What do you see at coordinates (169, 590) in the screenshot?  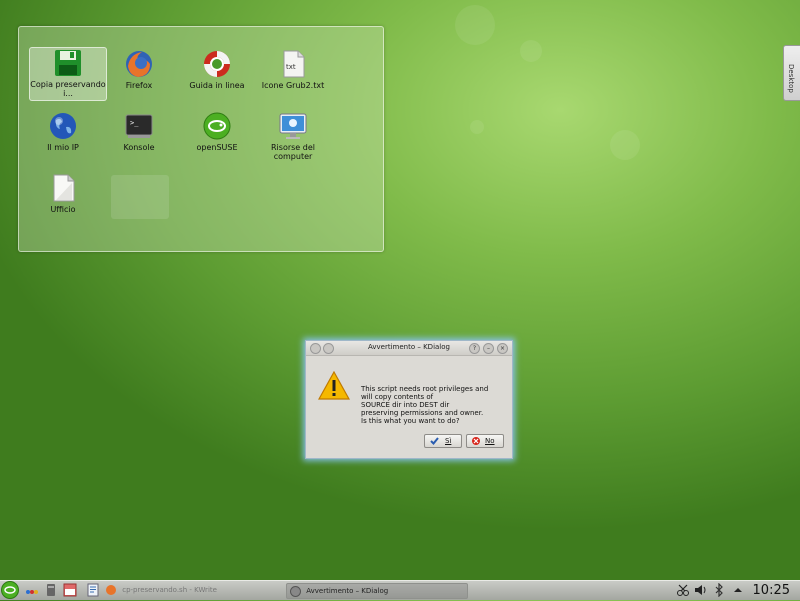 I see `task-label: cp-preservando.sh - KWrite` at bounding box center [169, 590].